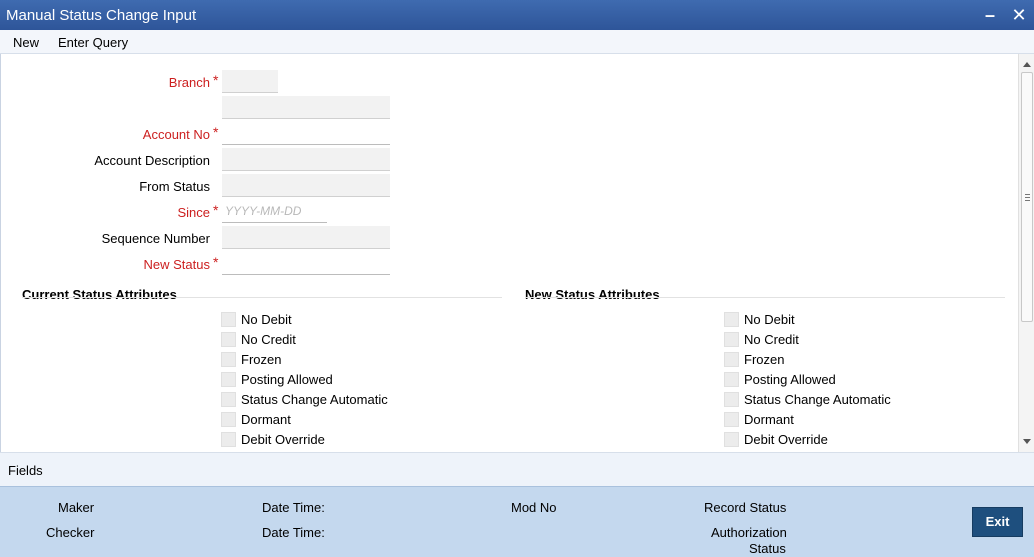 This screenshot has height=557, width=1034. I want to click on current-posting-allowed-label: Posting Allowed, so click(287, 379).